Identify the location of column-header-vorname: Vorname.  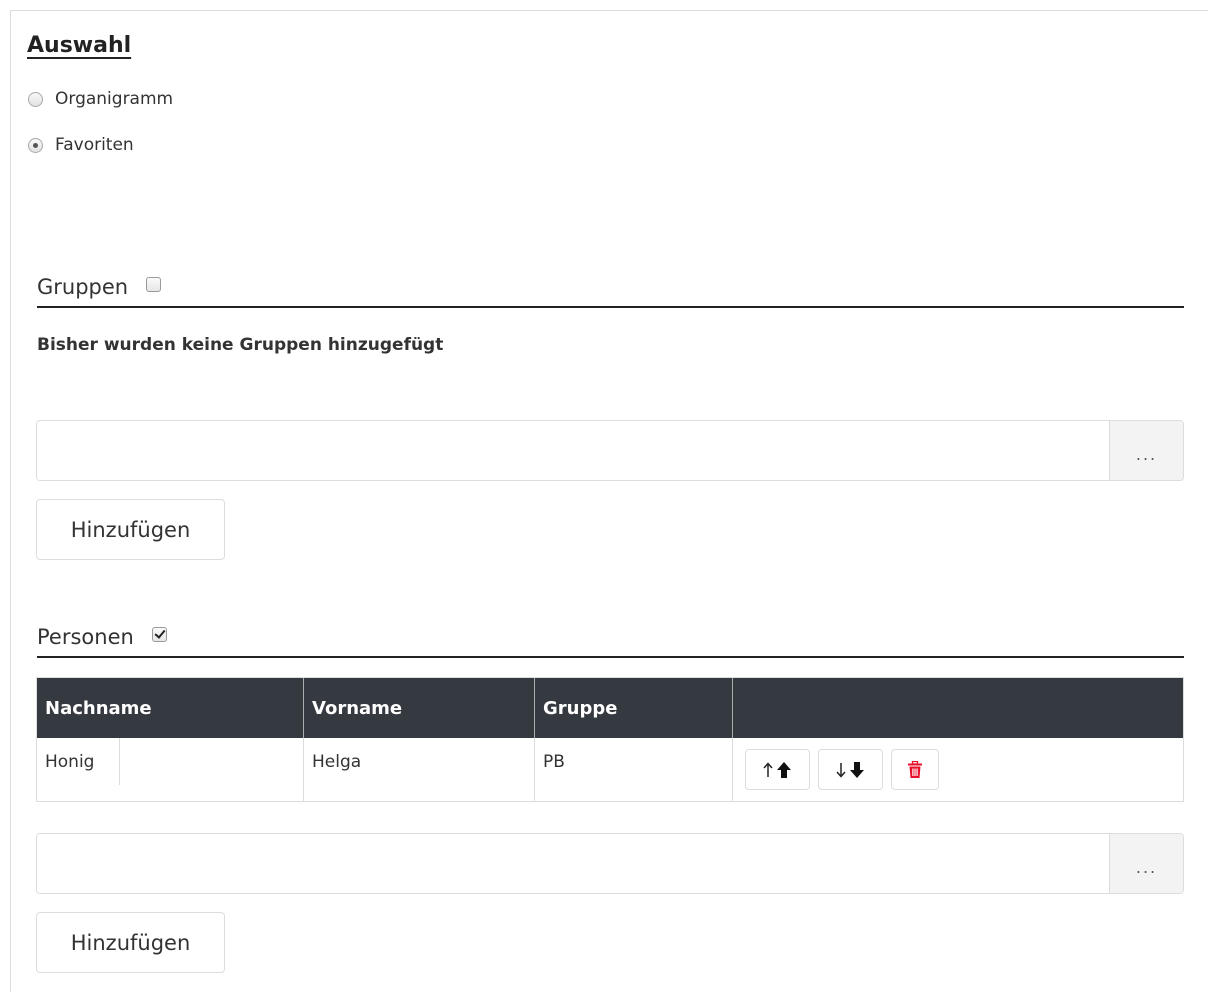
(419, 708).